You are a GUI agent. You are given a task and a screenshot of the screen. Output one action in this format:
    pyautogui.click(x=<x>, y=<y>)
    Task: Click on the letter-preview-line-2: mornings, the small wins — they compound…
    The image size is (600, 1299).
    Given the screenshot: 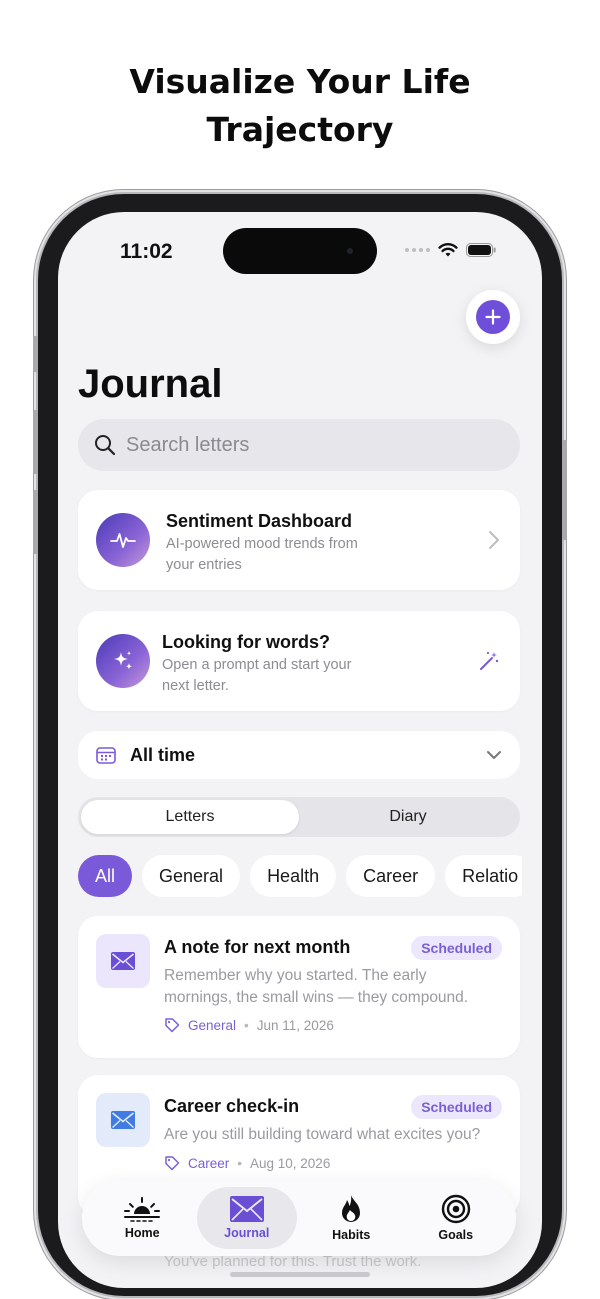 What is the action you would take?
    pyautogui.click(x=316, y=997)
    